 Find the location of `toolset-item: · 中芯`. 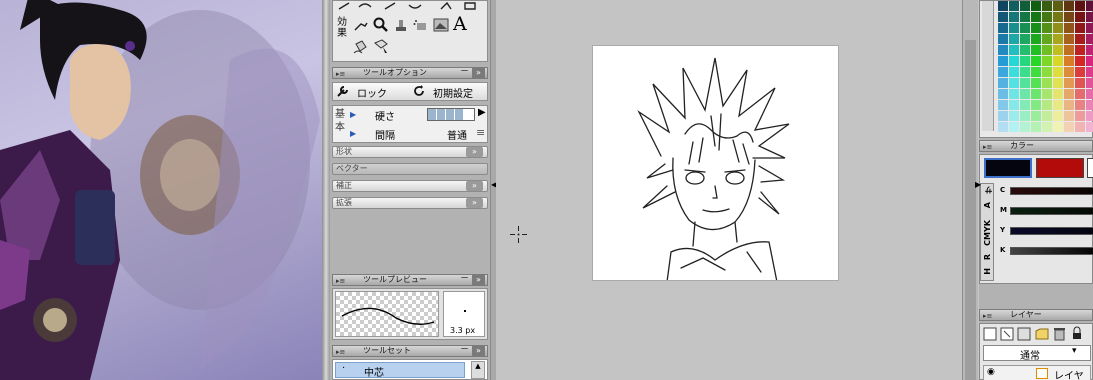

toolset-item: · 中芯 is located at coordinates (400, 370).